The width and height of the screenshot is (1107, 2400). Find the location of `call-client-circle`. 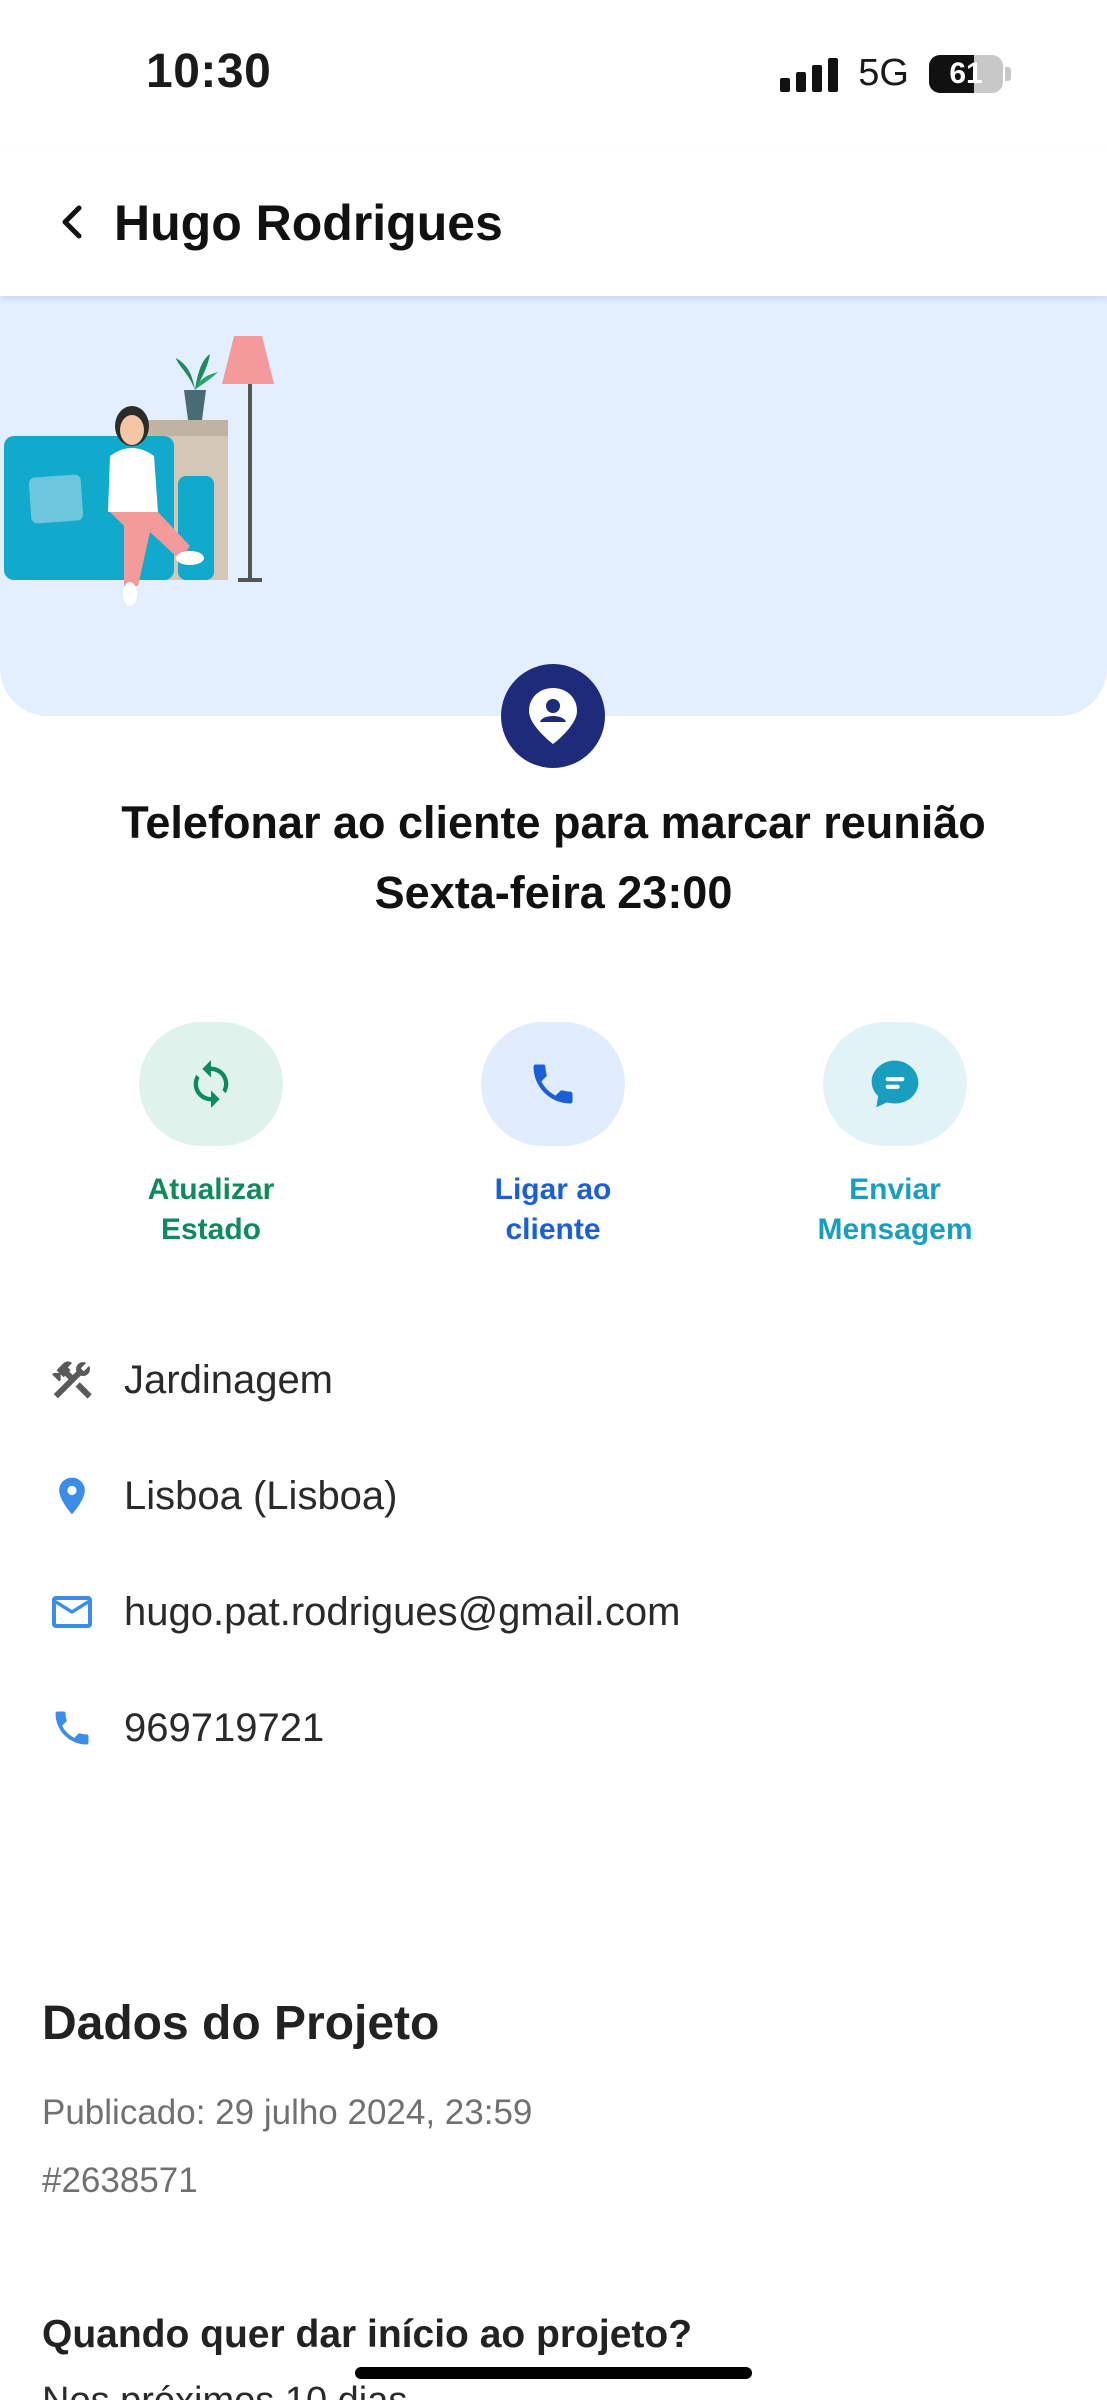

call-client-circle is located at coordinates (553, 1084).